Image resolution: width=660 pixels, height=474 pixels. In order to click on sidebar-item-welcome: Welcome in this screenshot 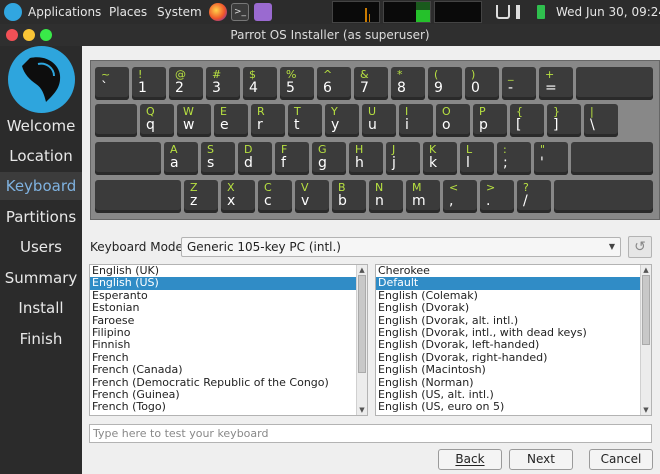, I will do `click(41, 126)`.